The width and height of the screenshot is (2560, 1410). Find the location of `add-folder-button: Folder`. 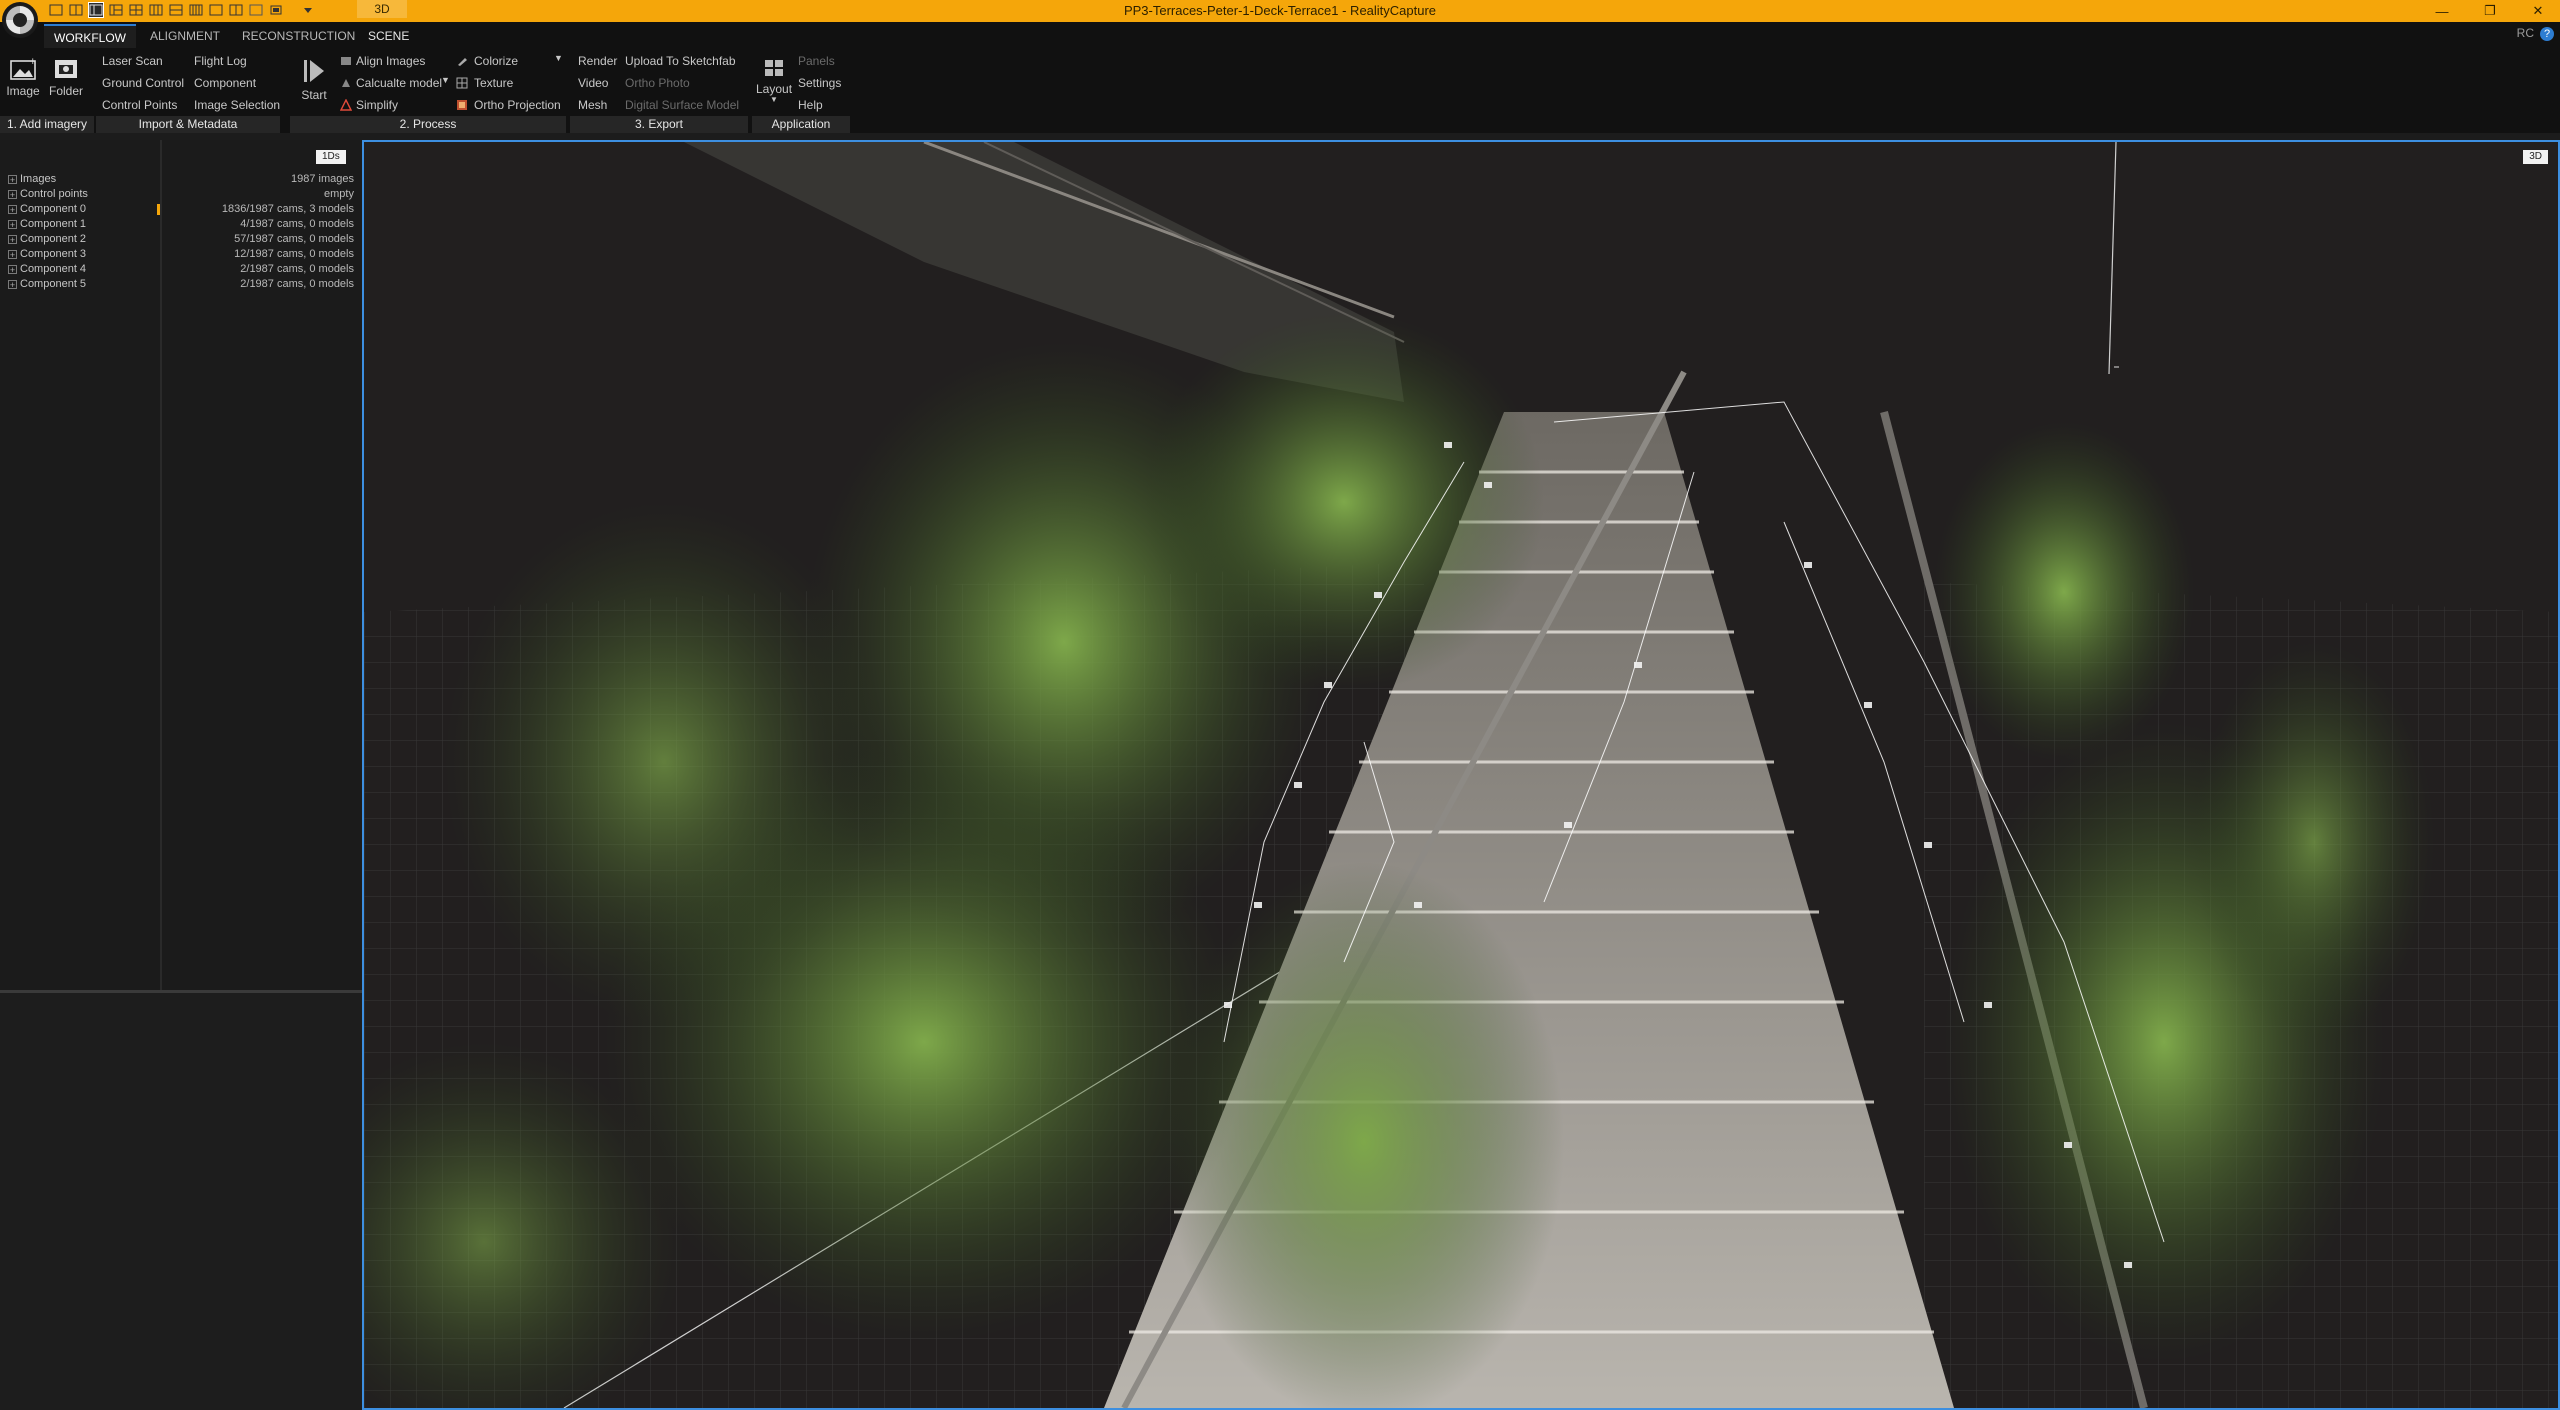

add-folder-button: Folder is located at coordinates (66, 77).